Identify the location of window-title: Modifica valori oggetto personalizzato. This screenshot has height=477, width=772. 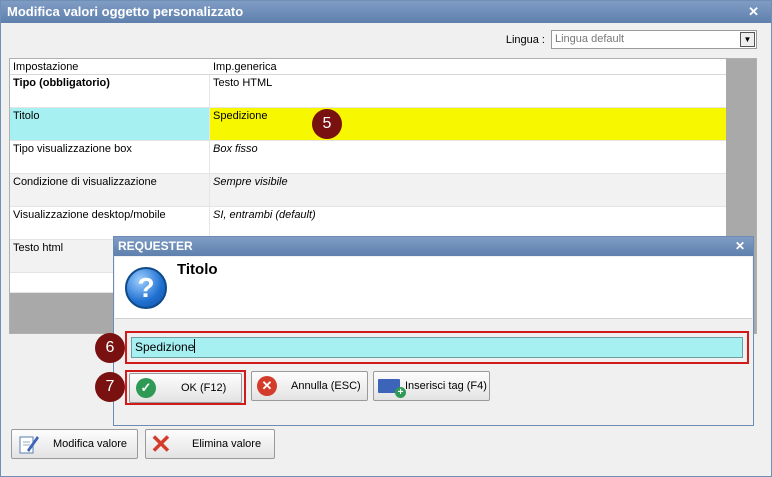
(125, 11).